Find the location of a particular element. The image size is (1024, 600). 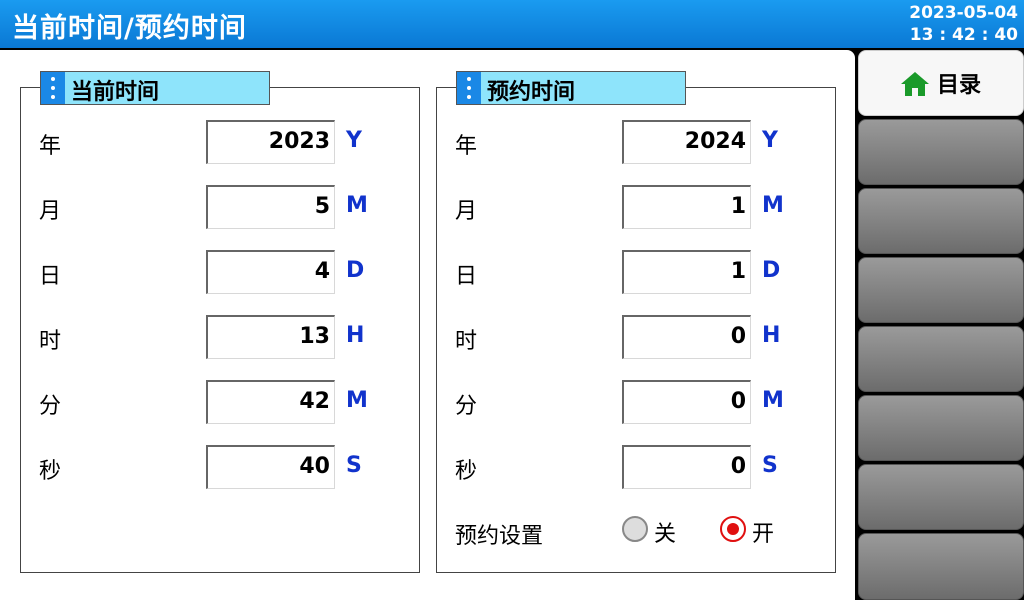

current-year-label: 年 is located at coordinates (50, 146).